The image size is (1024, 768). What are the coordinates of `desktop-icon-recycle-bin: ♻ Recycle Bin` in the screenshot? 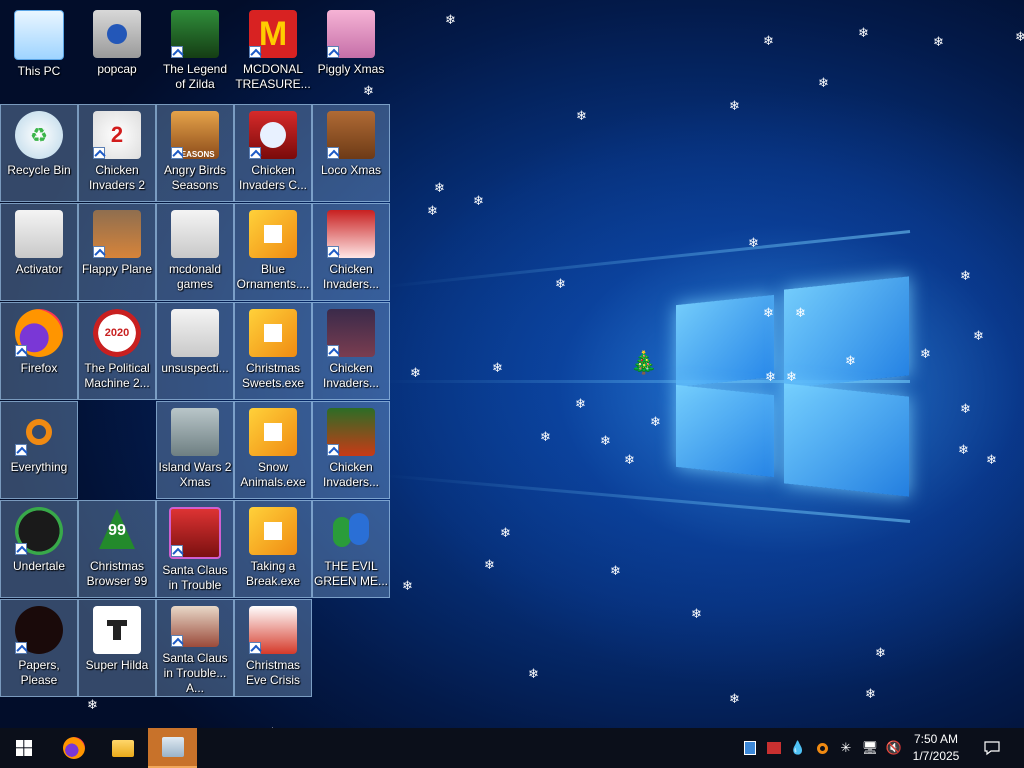 It's located at (39, 153).